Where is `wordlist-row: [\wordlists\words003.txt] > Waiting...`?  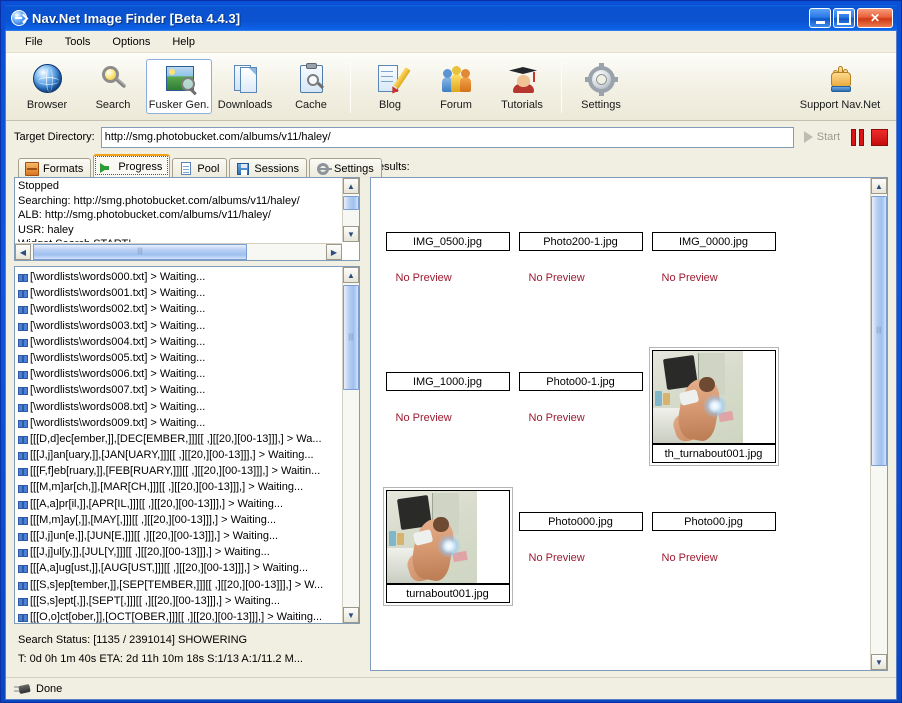 wordlist-row: [\wordlists\words003.txt] > Waiting... is located at coordinates (178, 326).